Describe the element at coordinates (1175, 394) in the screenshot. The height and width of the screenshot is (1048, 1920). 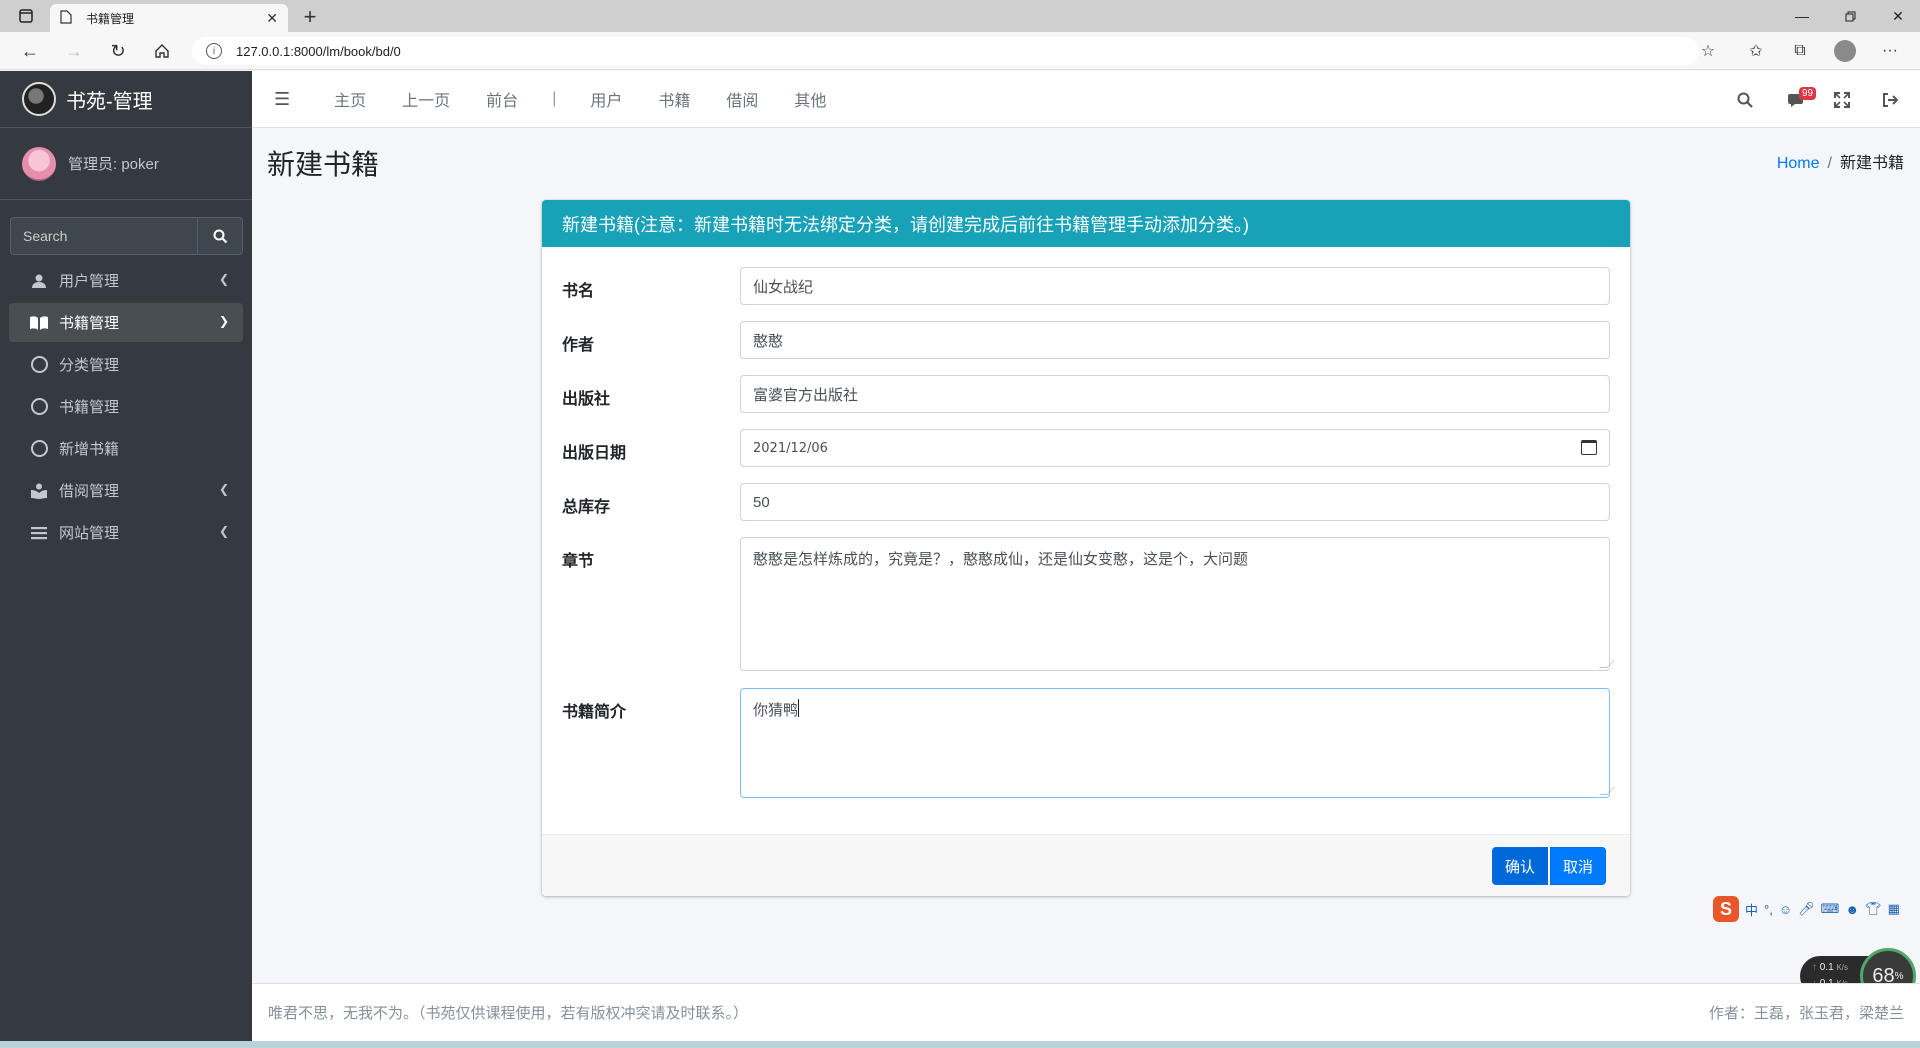
I see `publisher-input: 富婆官方出版社` at that location.